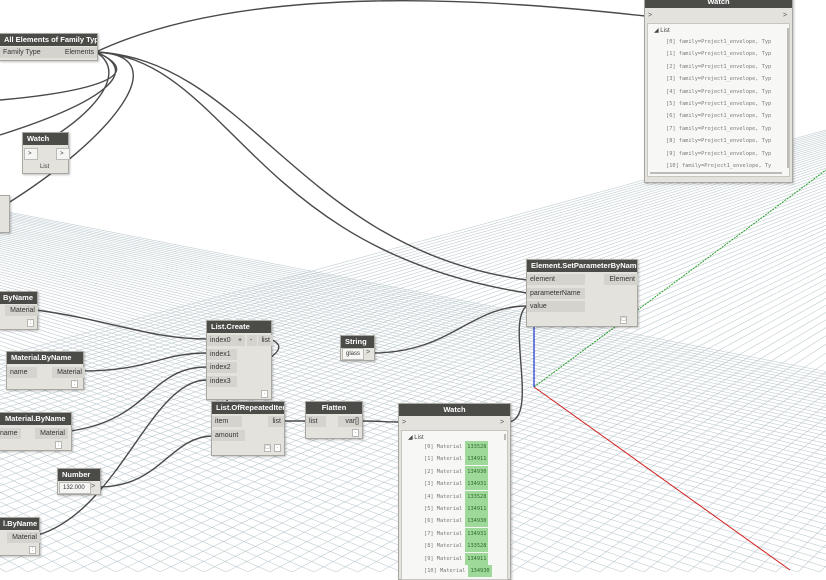 This screenshot has height=580, width=826. I want to click on material-byname-node-4: l.ByName Material :, so click(20, 536).